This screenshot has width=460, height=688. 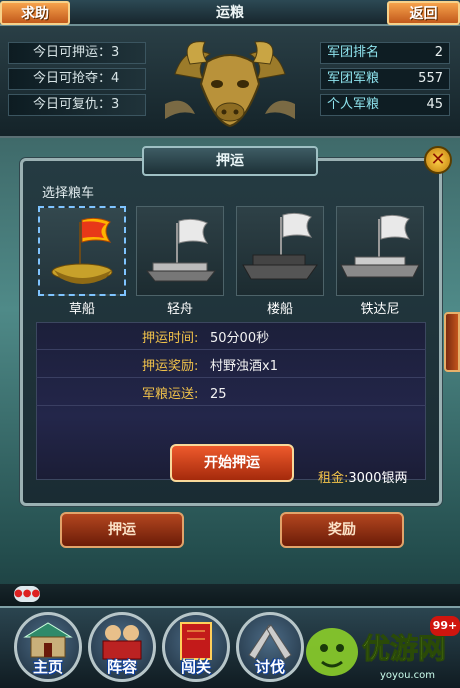 I want to click on personal-grain: 个人军粮 45, so click(x=385, y=105).